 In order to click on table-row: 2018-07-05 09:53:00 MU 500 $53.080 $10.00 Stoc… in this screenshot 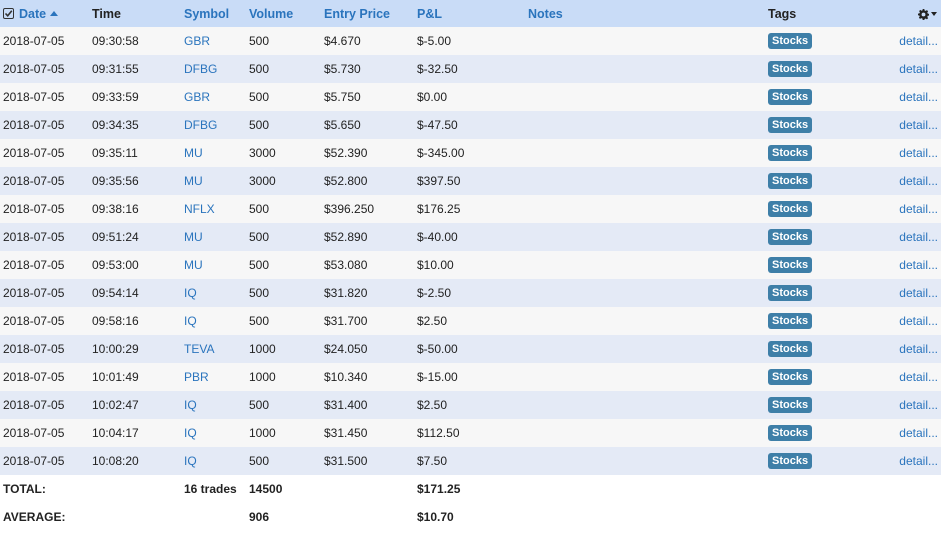, I will do `click(470, 265)`.